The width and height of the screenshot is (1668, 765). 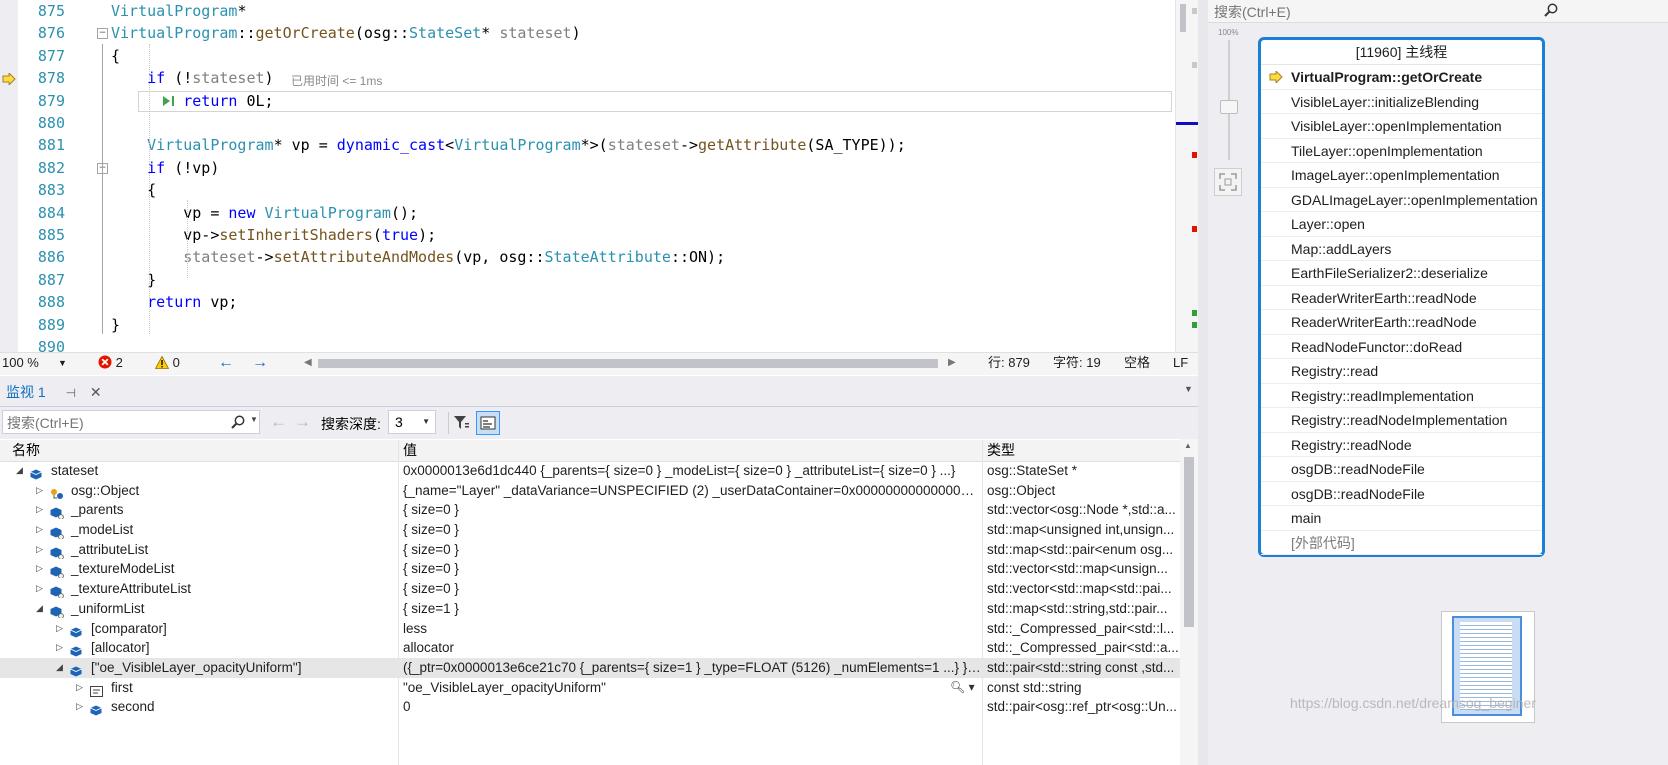 What do you see at coordinates (278, 422) in the screenshot?
I see `search-back-icon: ←` at bounding box center [278, 422].